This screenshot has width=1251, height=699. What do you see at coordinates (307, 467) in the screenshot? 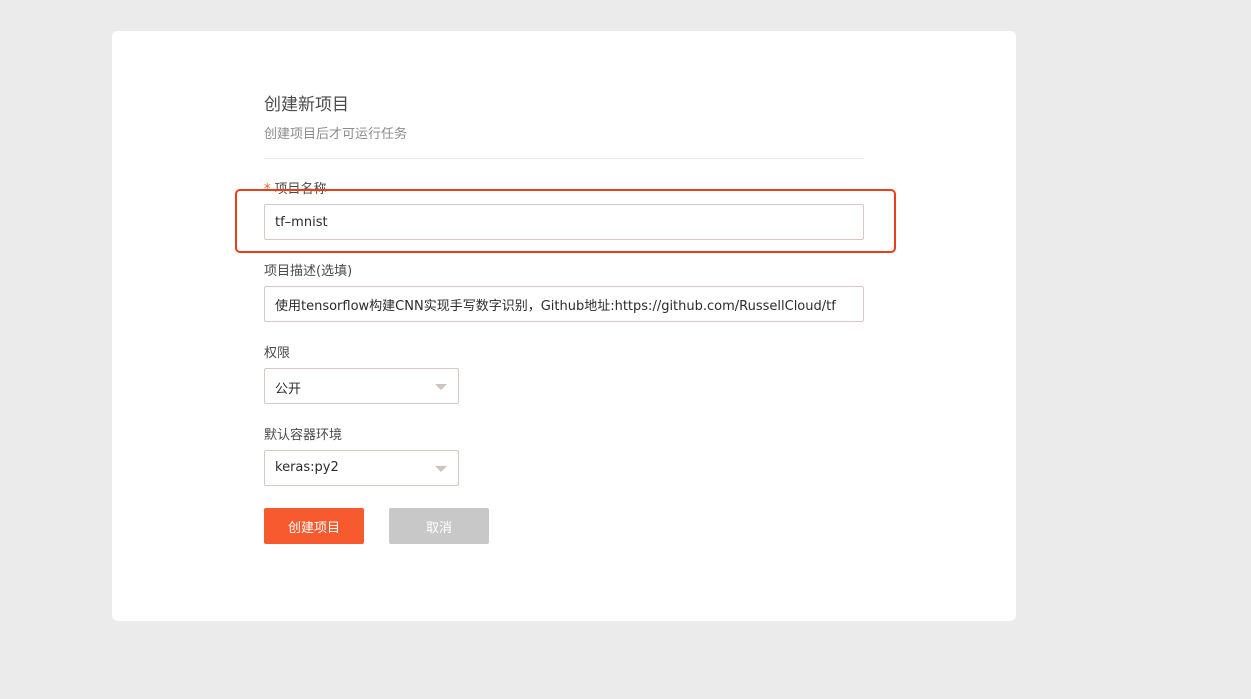
I see `environment-selected-value: keras:py2` at bounding box center [307, 467].